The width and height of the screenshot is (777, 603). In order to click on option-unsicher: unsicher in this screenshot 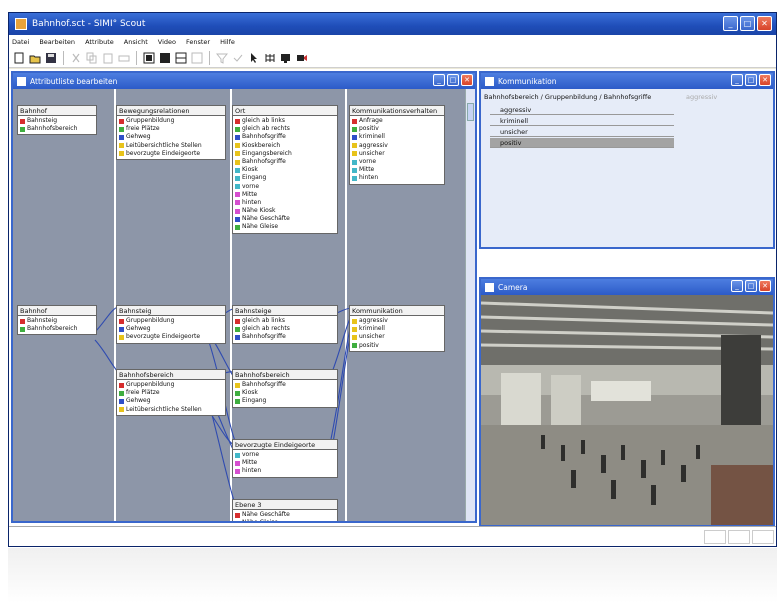, I will do `click(582, 132)`.